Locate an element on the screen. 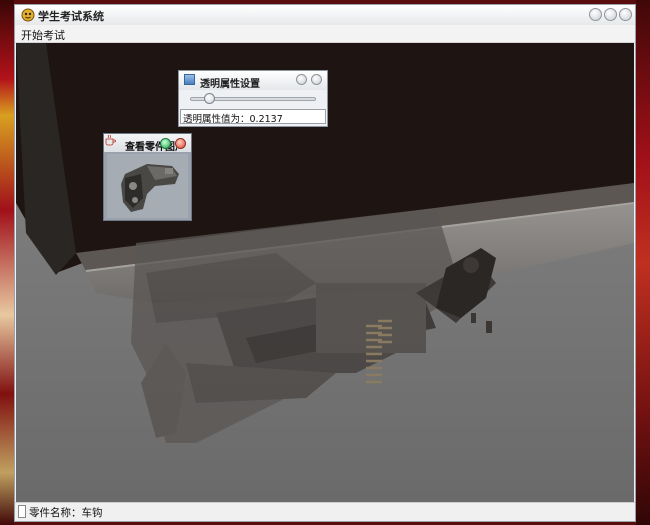  transparency-dialog-titlebar: 透明属性设置 is located at coordinates (253, 80).